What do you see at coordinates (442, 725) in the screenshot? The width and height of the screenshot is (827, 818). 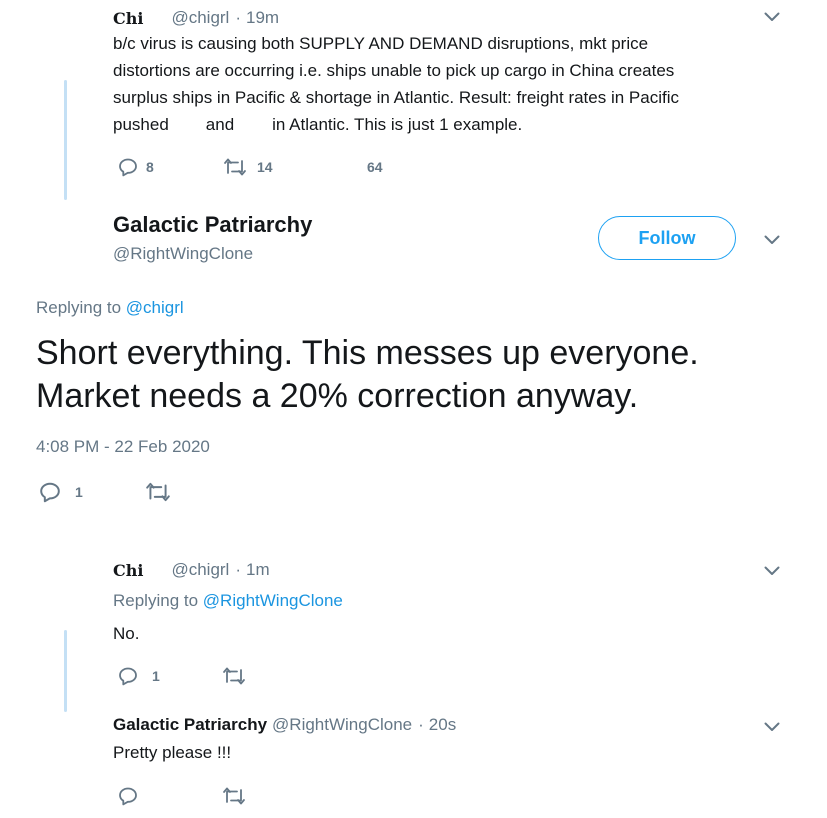 I see `tweet-time: 20s` at bounding box center [442, 725].